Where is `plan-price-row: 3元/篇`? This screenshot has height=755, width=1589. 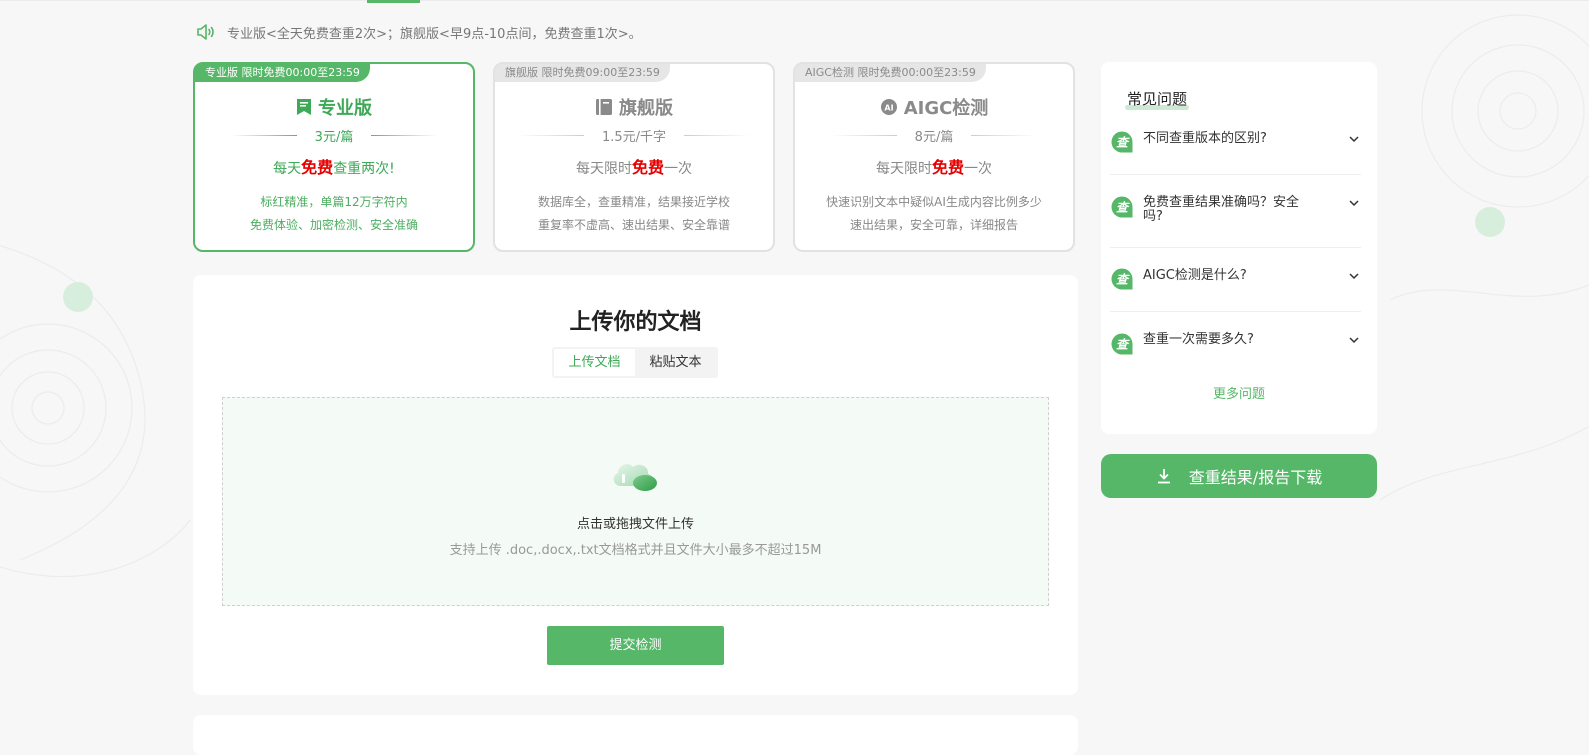
plan-price-row: 3元/篇 is located at coordinates (334, 135).